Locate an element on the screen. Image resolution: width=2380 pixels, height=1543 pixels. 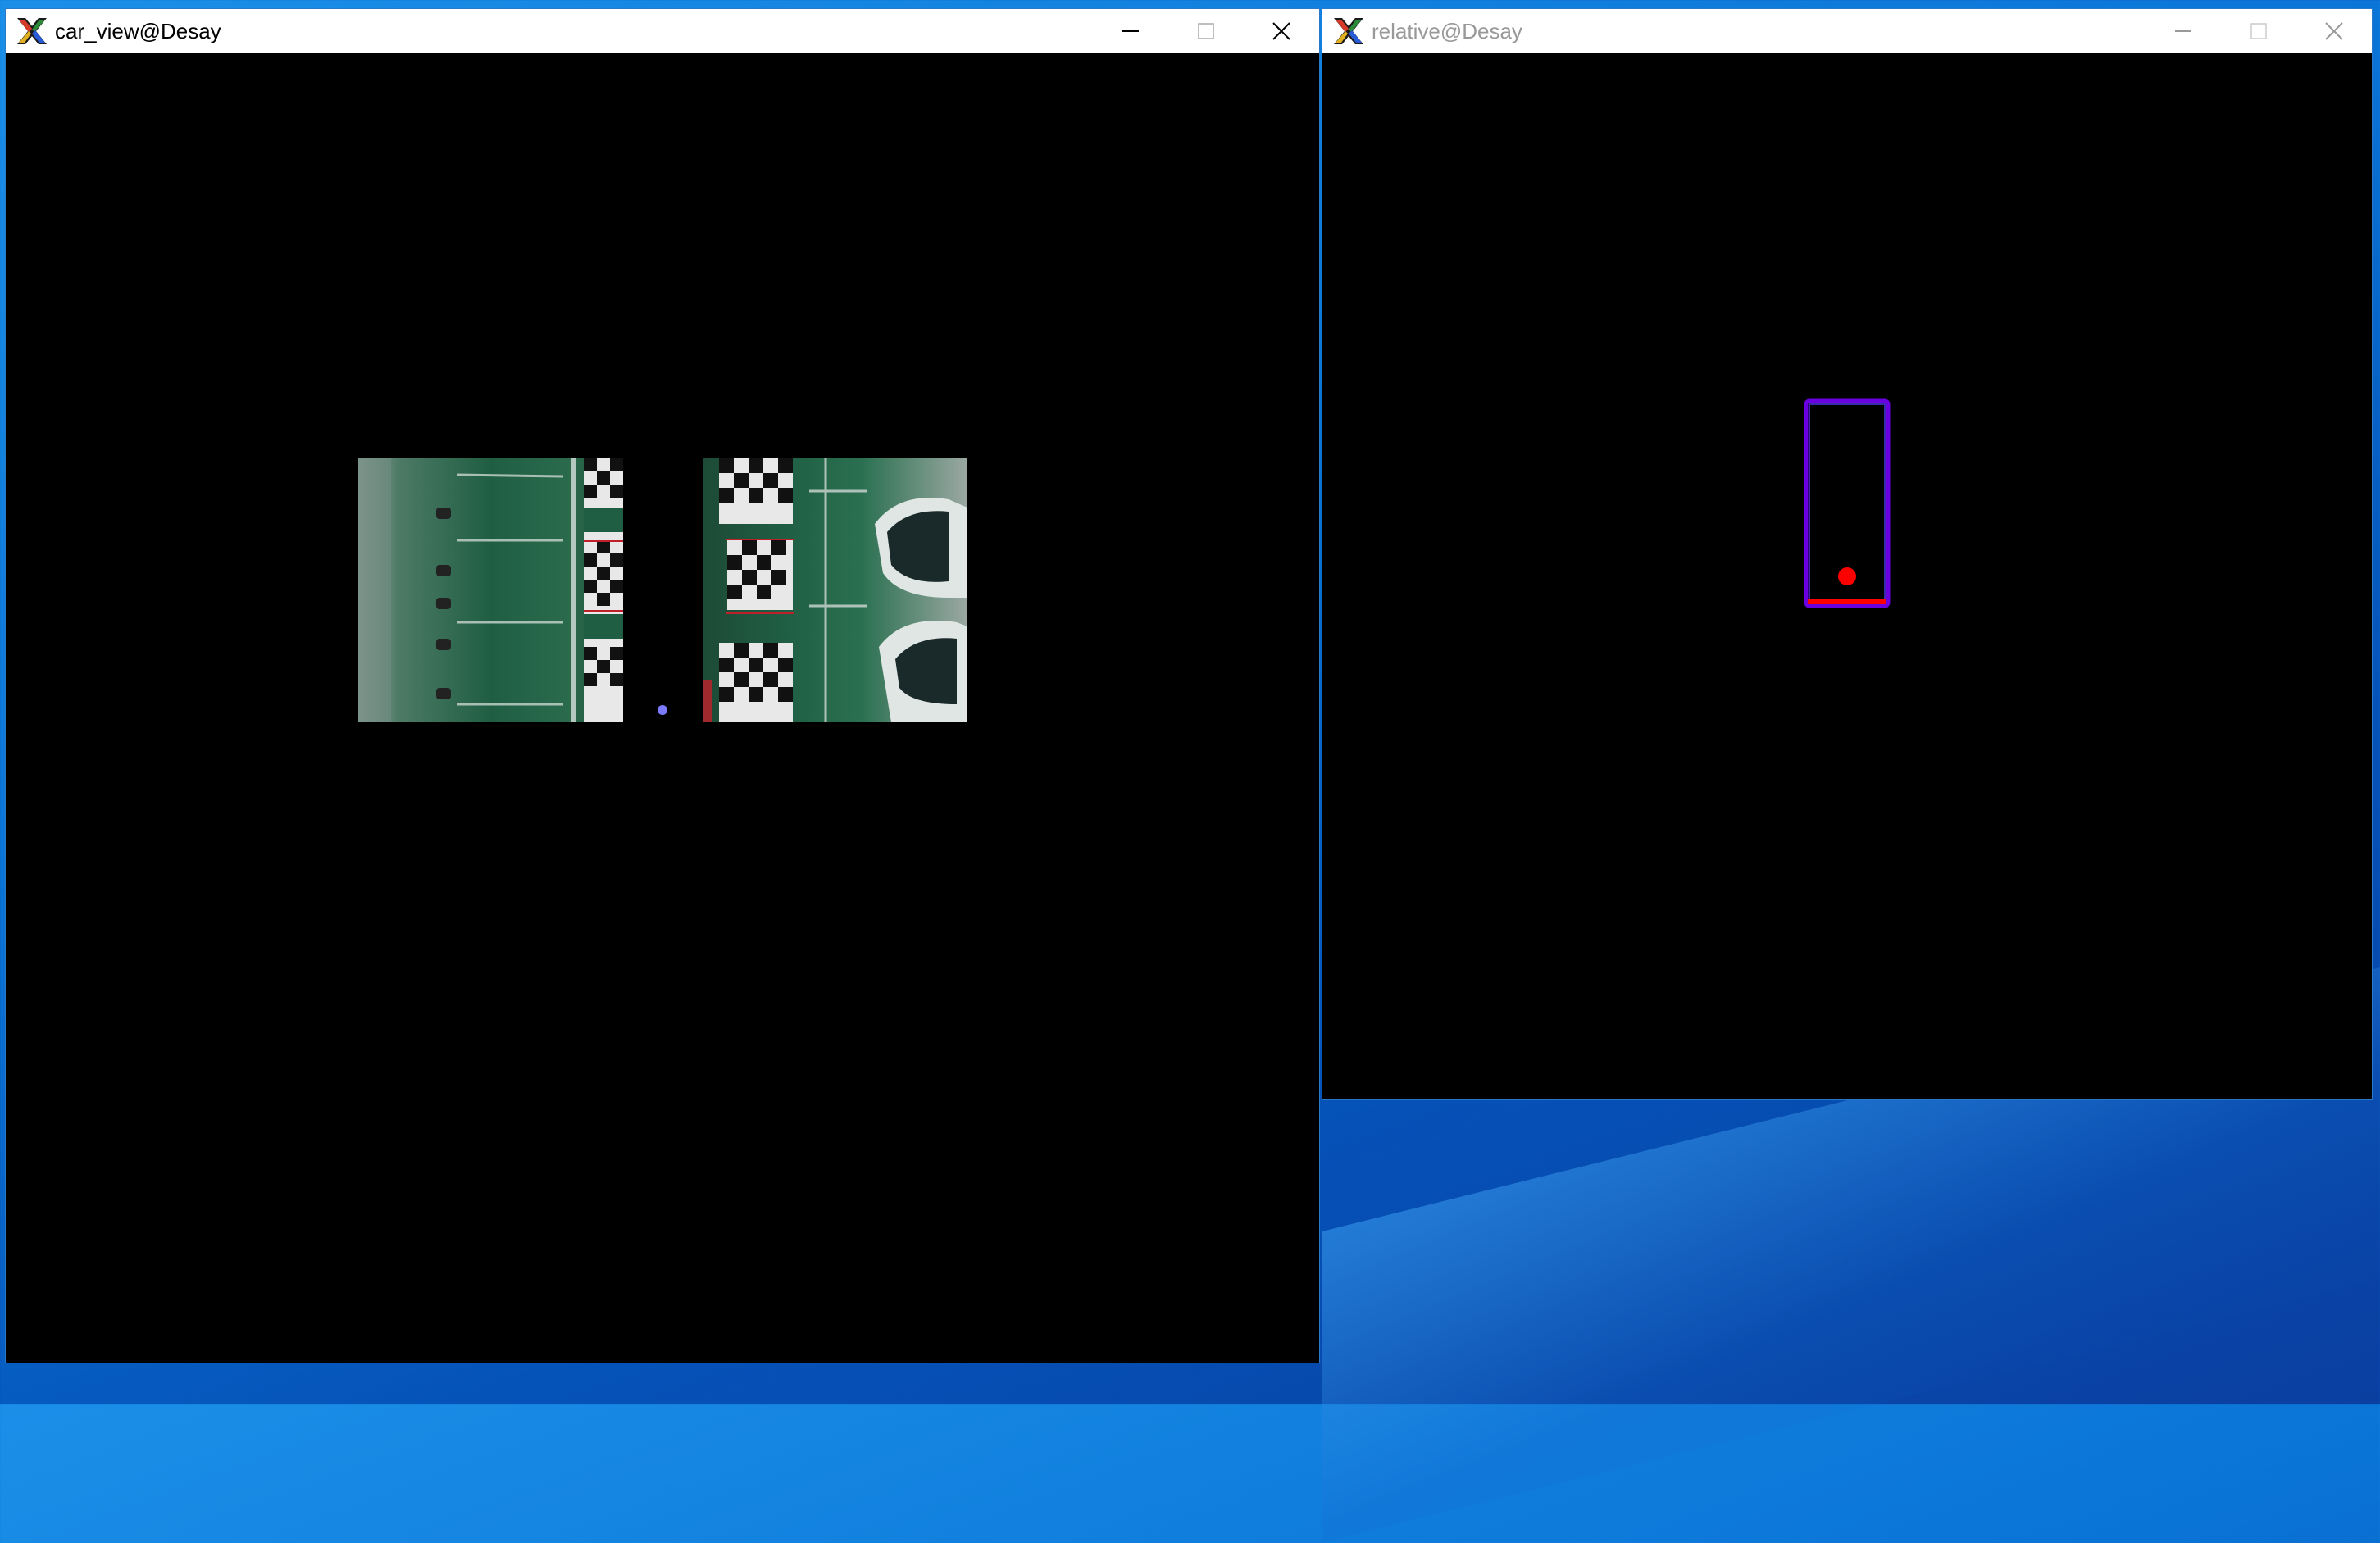
car-view-titlebar: car_view@Desay is located at coordinates (663, 31).